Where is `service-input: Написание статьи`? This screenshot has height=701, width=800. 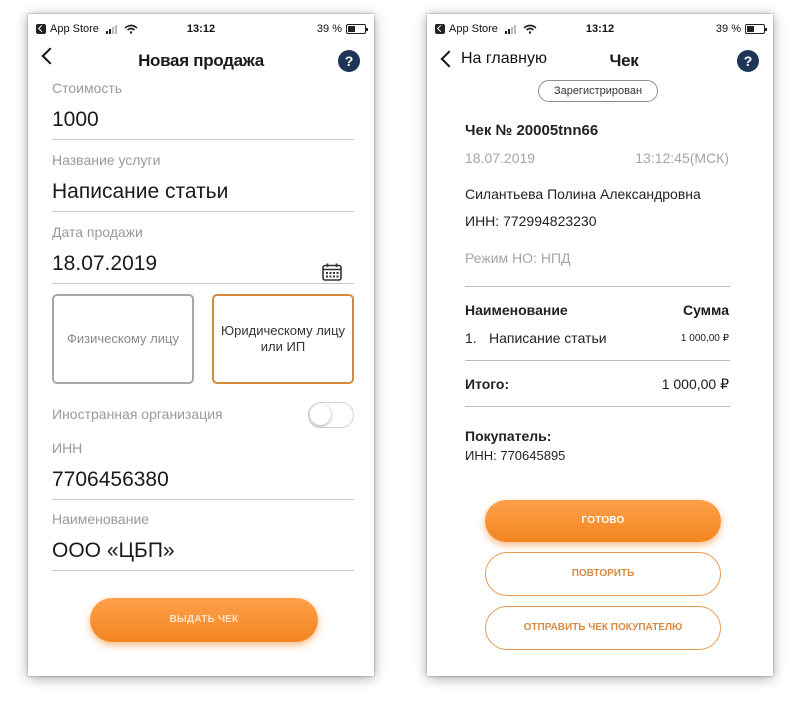
service-input: Написание статьи is located at coordinates (203, 196).